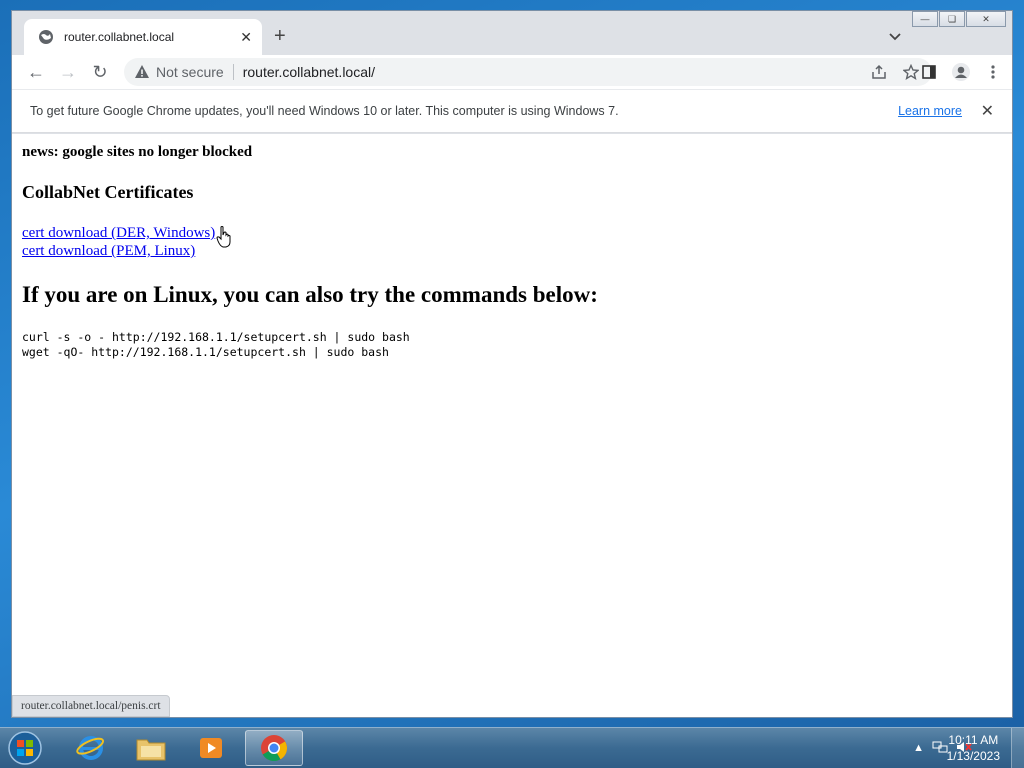 The height and width of the screenshot is (768, 1024). What do you see at coordinates (25, 748) in the screenshot?
I see `start-button-icon` at bounding box center [25, 748].